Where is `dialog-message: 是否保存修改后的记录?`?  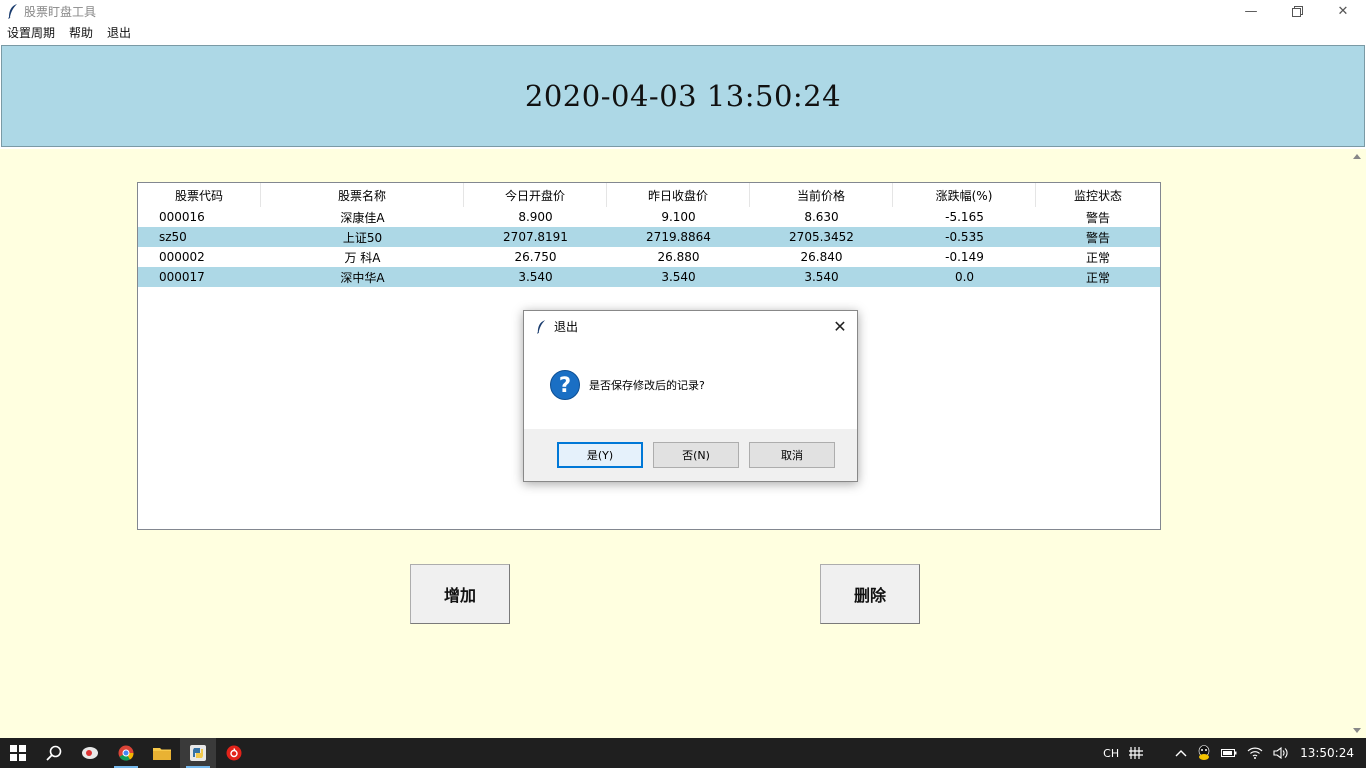 dialog-message: 是否保存修改后的记录? is located at coordinates (647, 385).